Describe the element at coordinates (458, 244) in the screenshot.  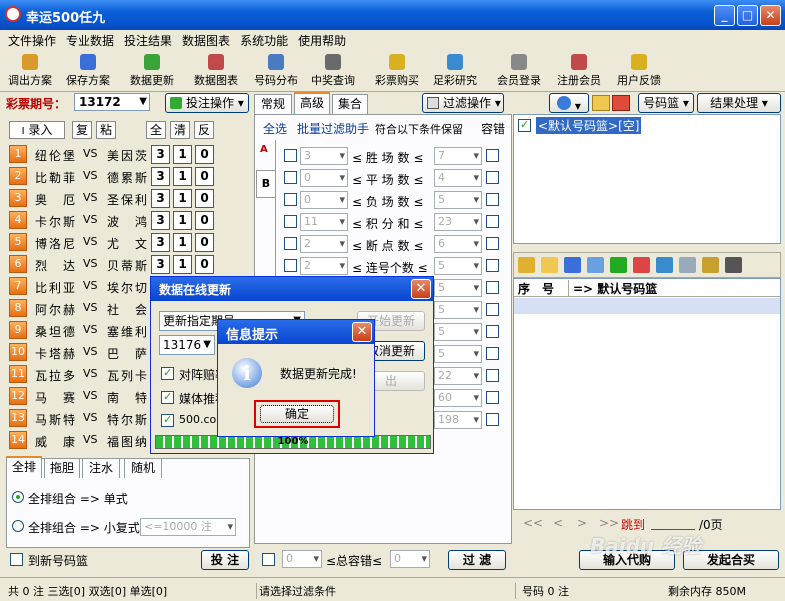
I see `condition-max-select: 6` at that location.